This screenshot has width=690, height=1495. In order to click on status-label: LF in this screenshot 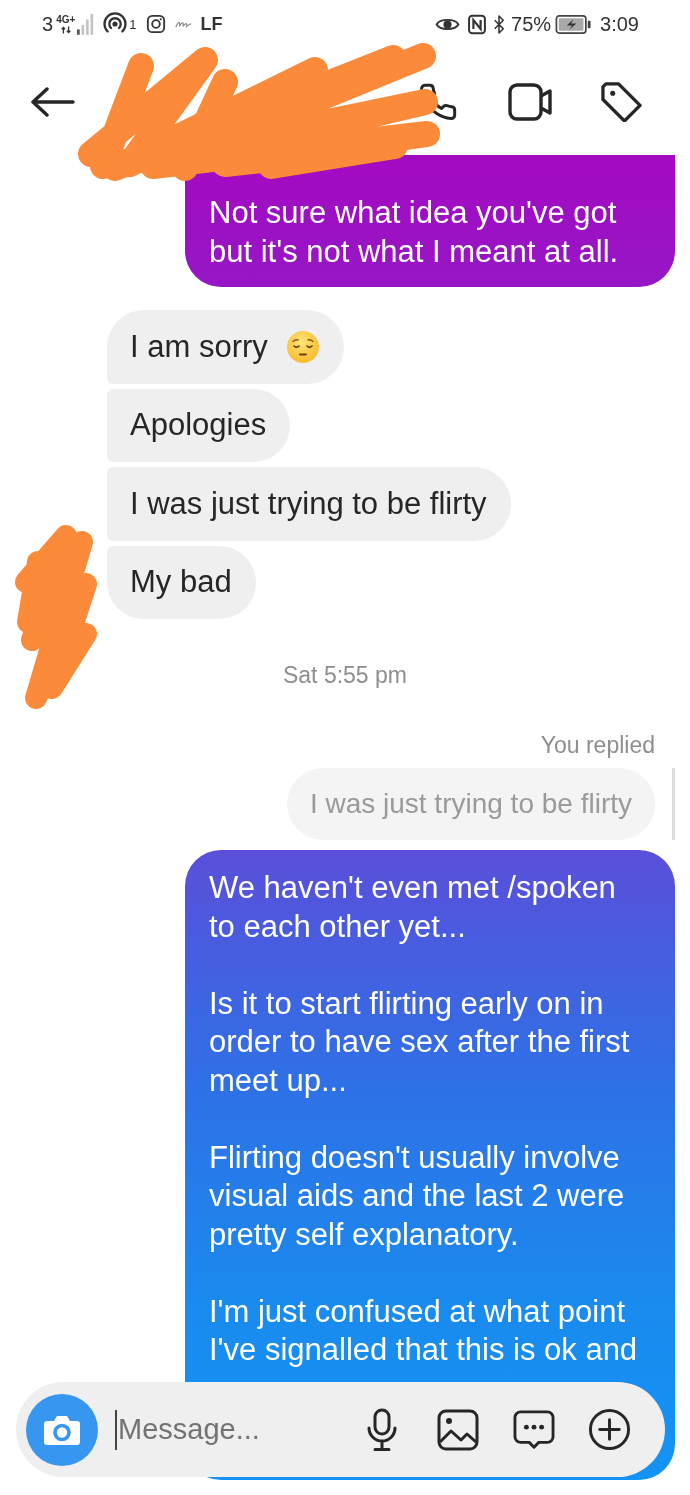, I will do `click(211, 24)`.